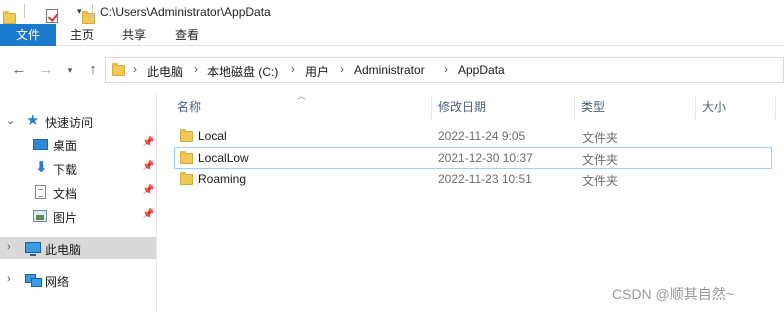 This screenshot has width=784, height=312. I want to click on breadcrumb-administrator: Administrator, so click(389, 70).